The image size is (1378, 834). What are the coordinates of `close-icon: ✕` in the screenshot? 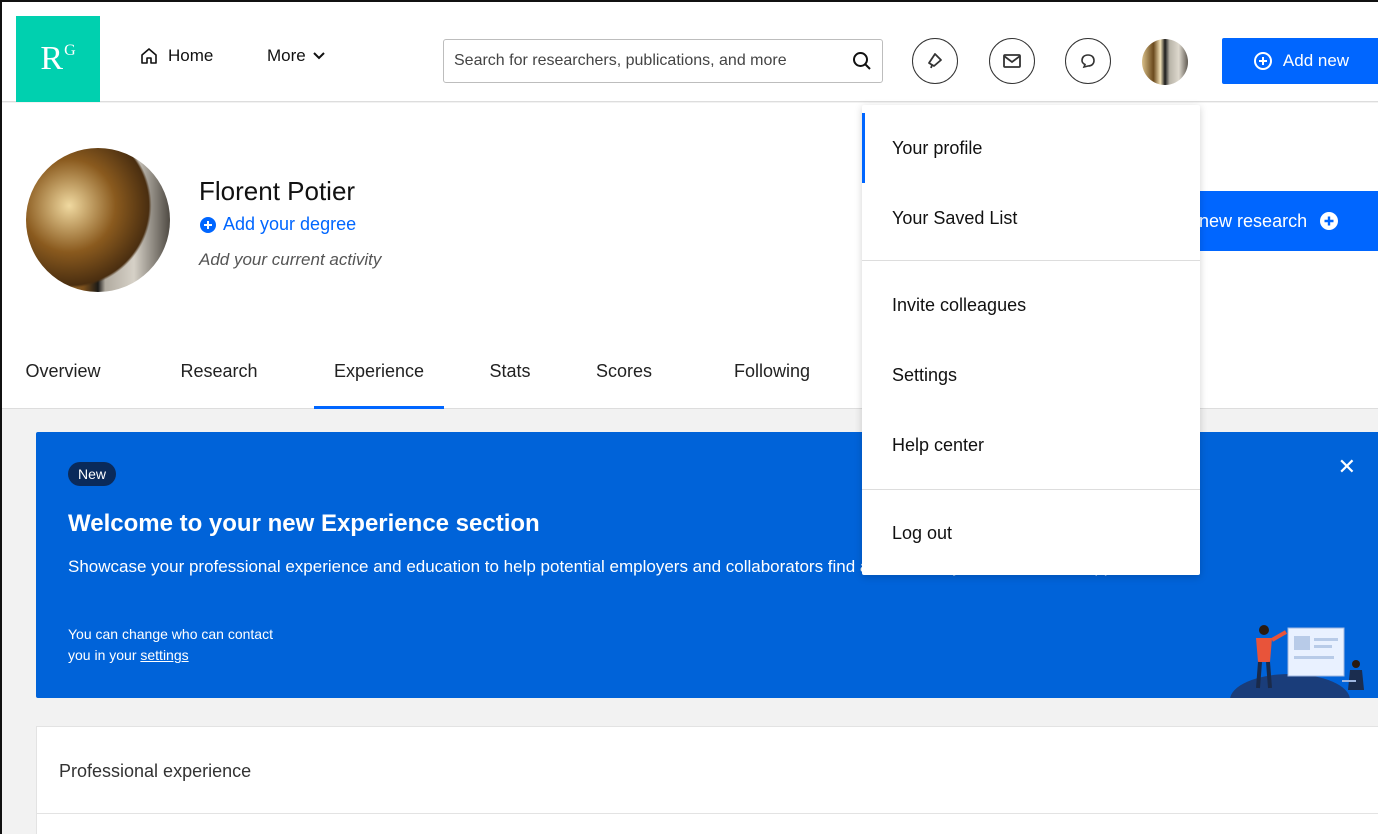 It's located at (1347, 467).